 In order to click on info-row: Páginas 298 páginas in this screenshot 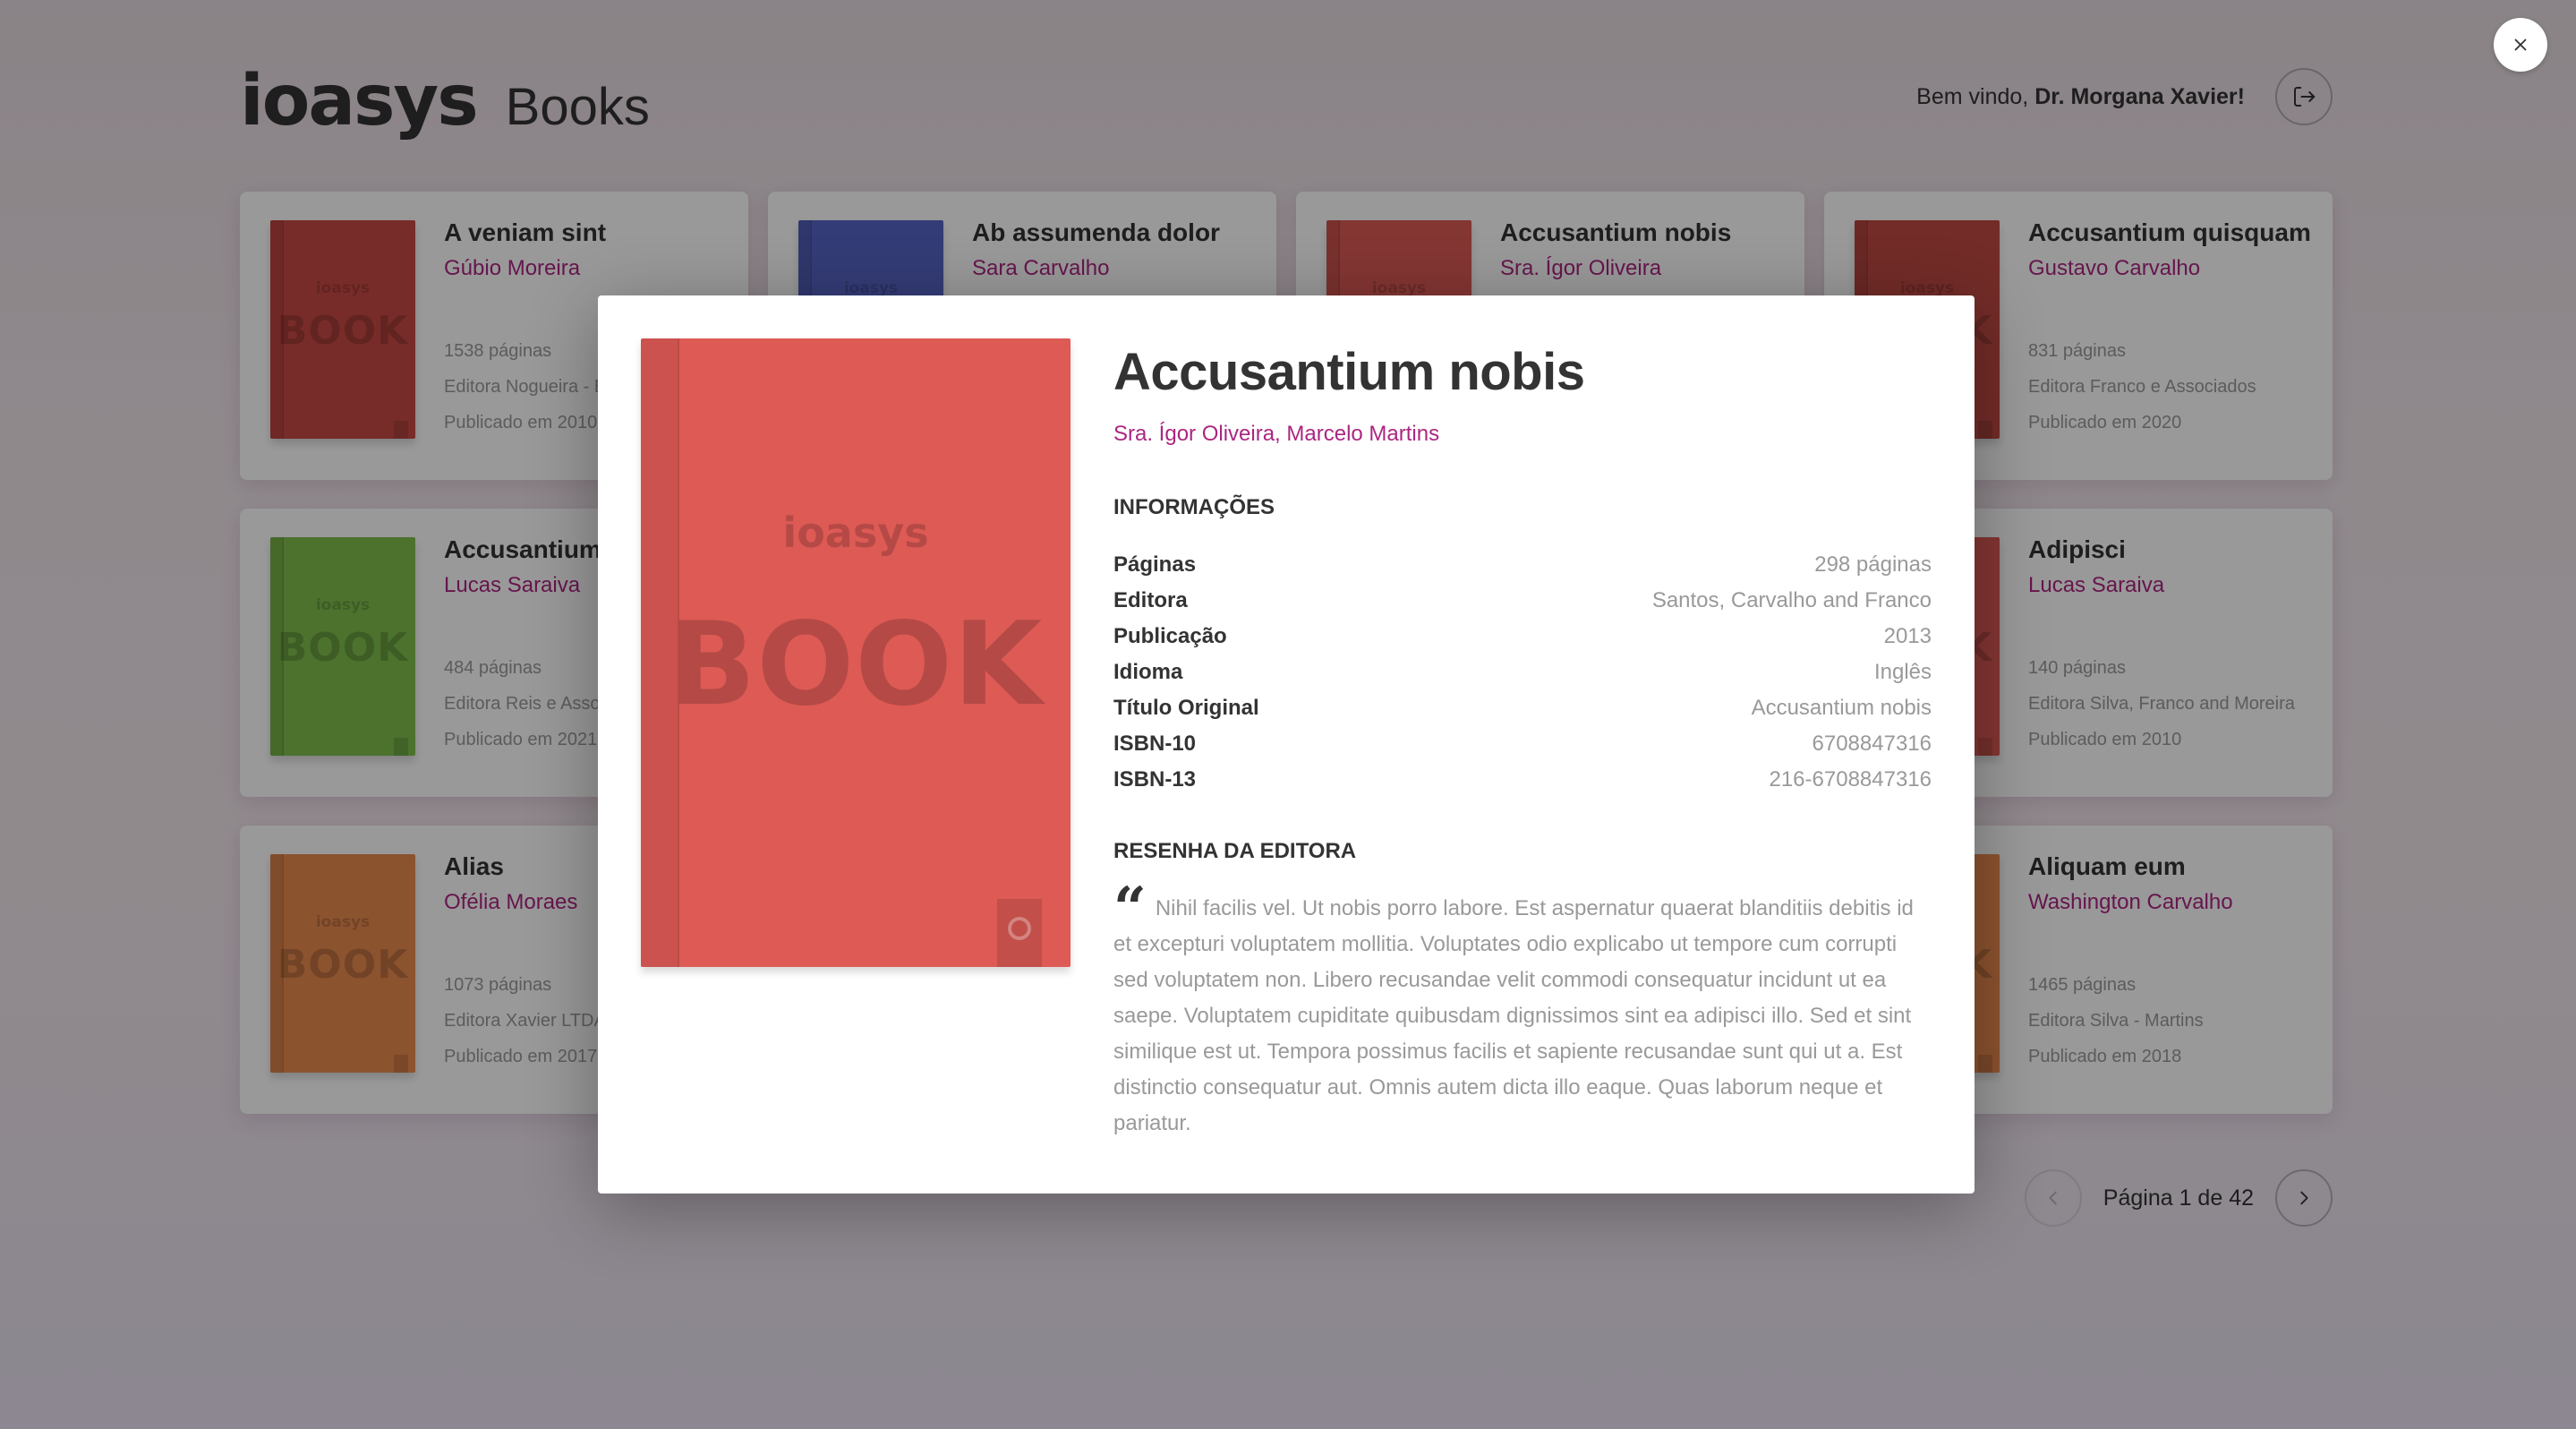, I will do `click(1522, 565)`.